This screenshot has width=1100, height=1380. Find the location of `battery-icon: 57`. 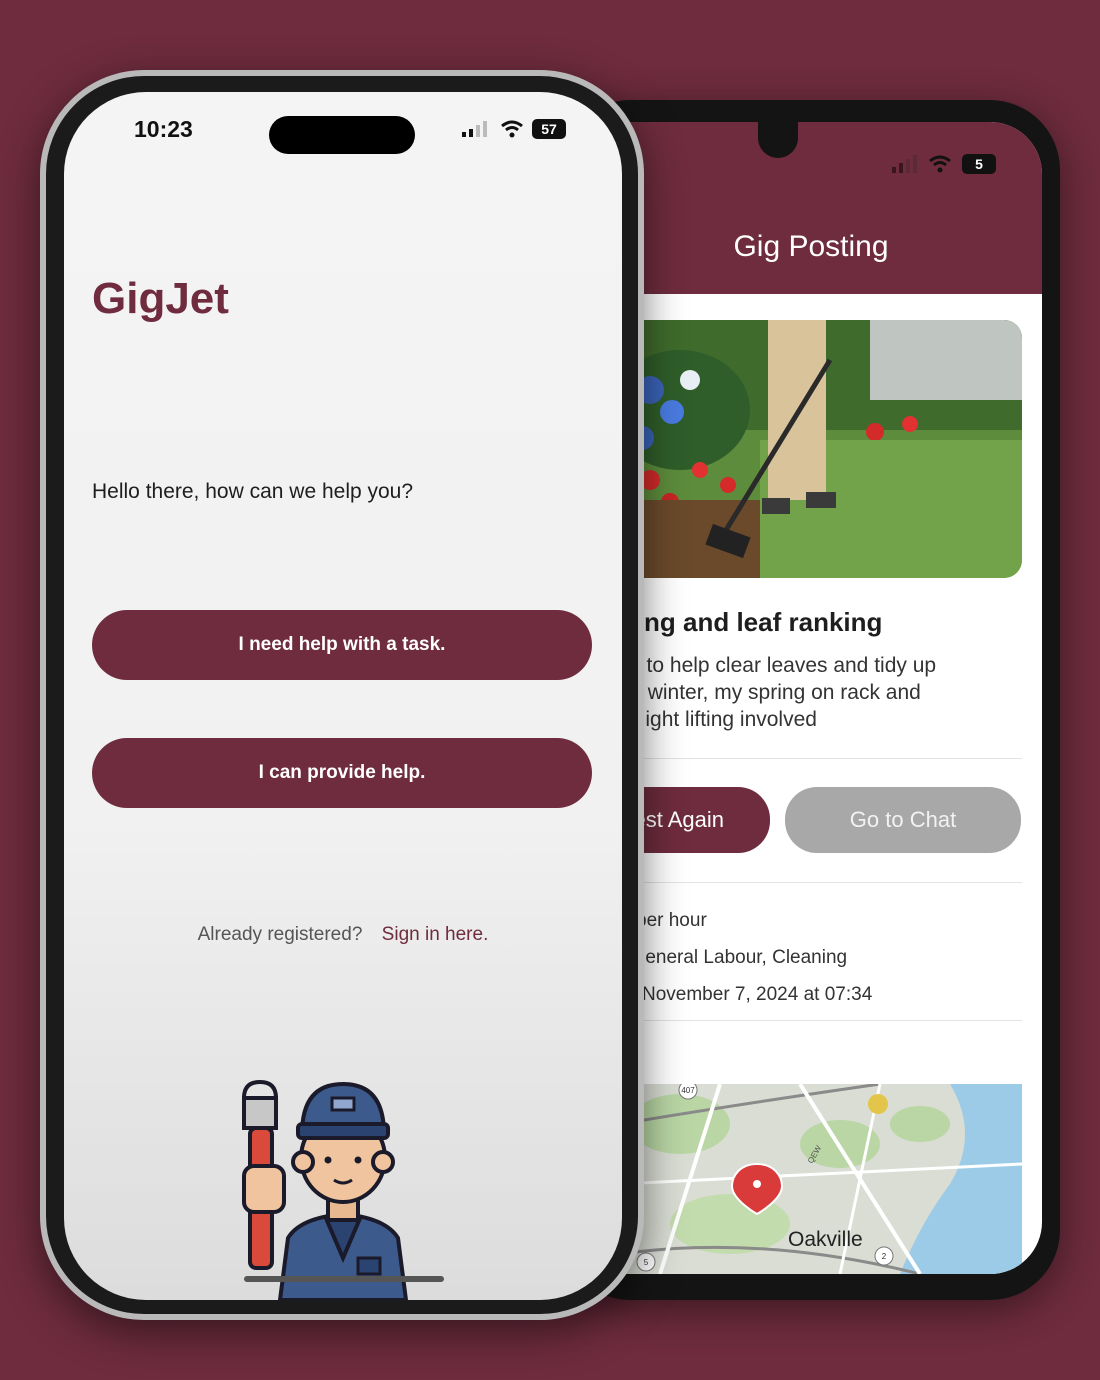

battery-icon: 57 is located at coordinates (549, 129).